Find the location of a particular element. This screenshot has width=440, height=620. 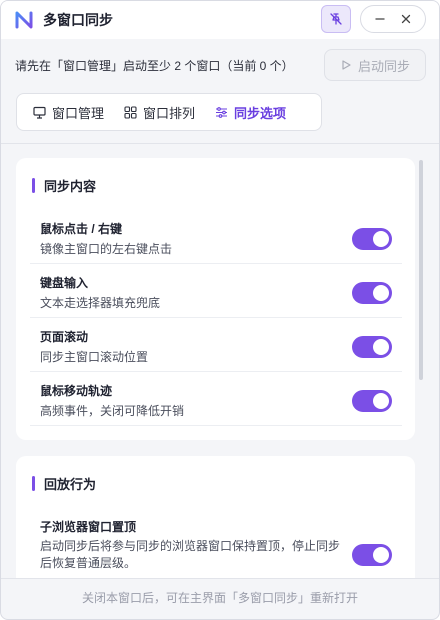

section-title: 同步内容 is located at coordinates (64, 185).